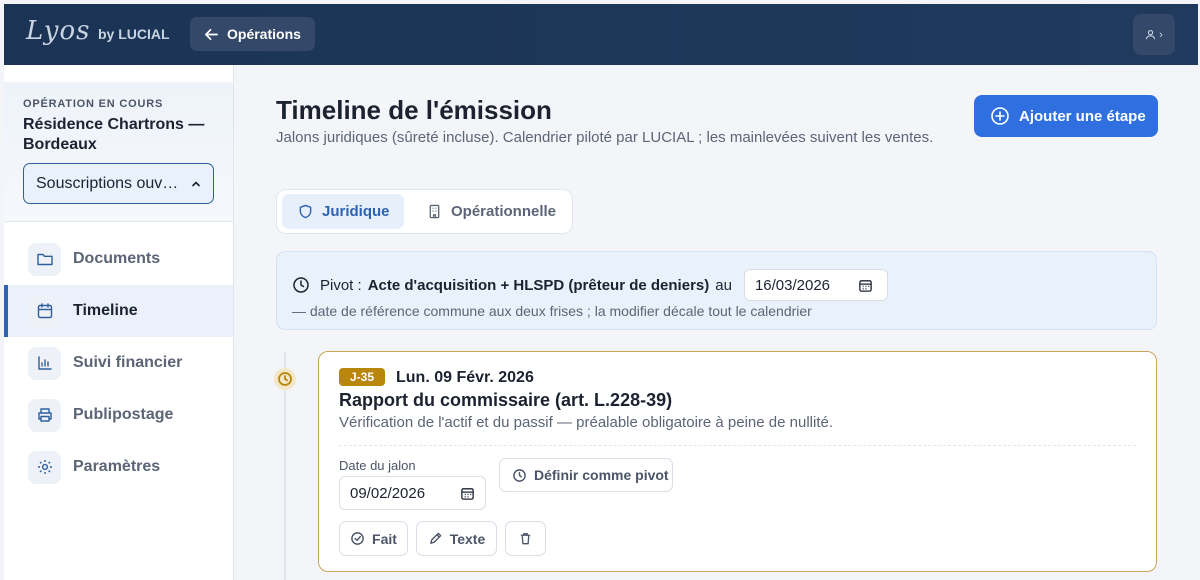 The image size is (1200, 580). I want to click on edit-text-button: Texte, so click(456, 538).